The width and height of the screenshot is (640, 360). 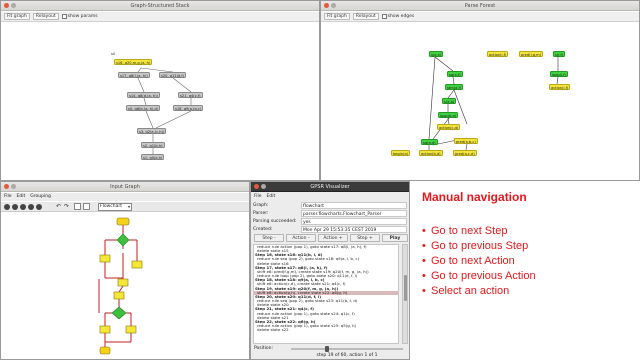 What do you see at coordinates (105, 350) in the screenshot?
I see `end-node` at bounding box center [105, 350].